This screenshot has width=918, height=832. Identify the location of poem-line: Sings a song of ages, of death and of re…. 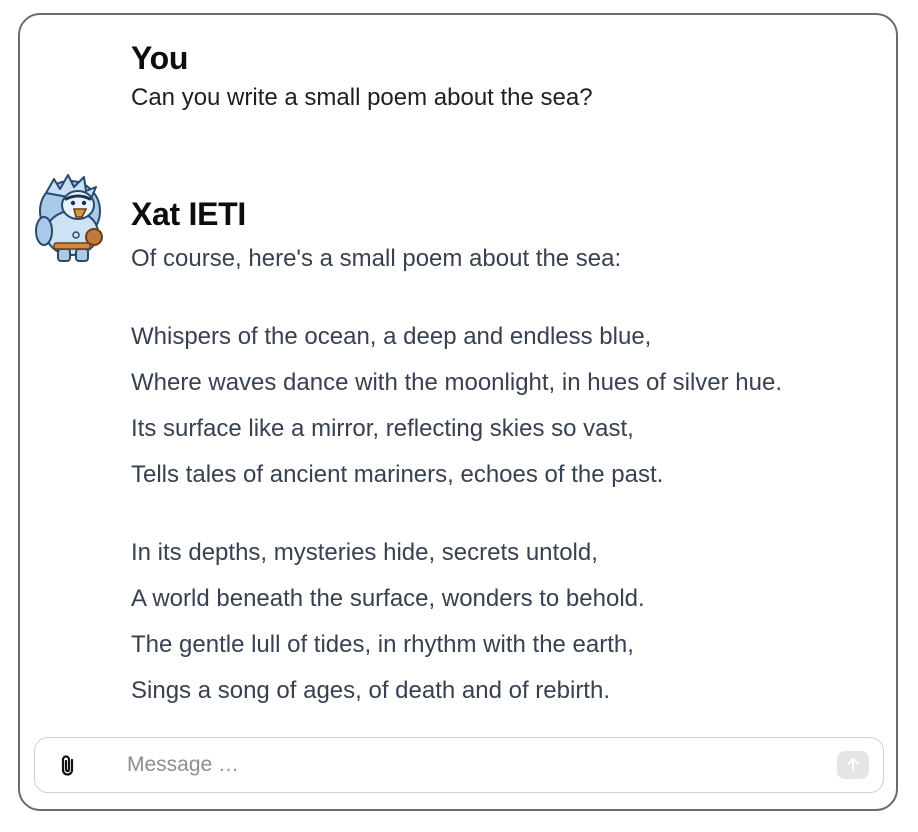
(370, 690).